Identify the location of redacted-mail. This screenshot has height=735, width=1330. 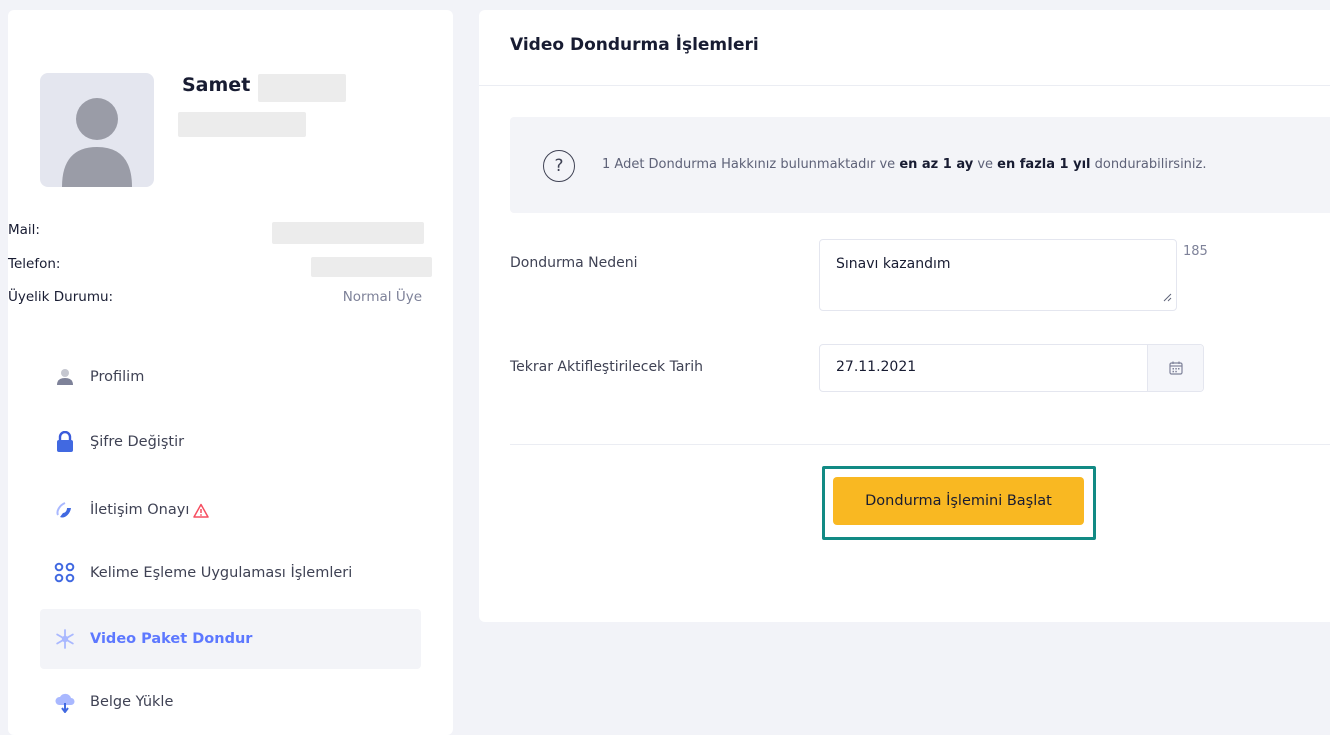
(348, 233).